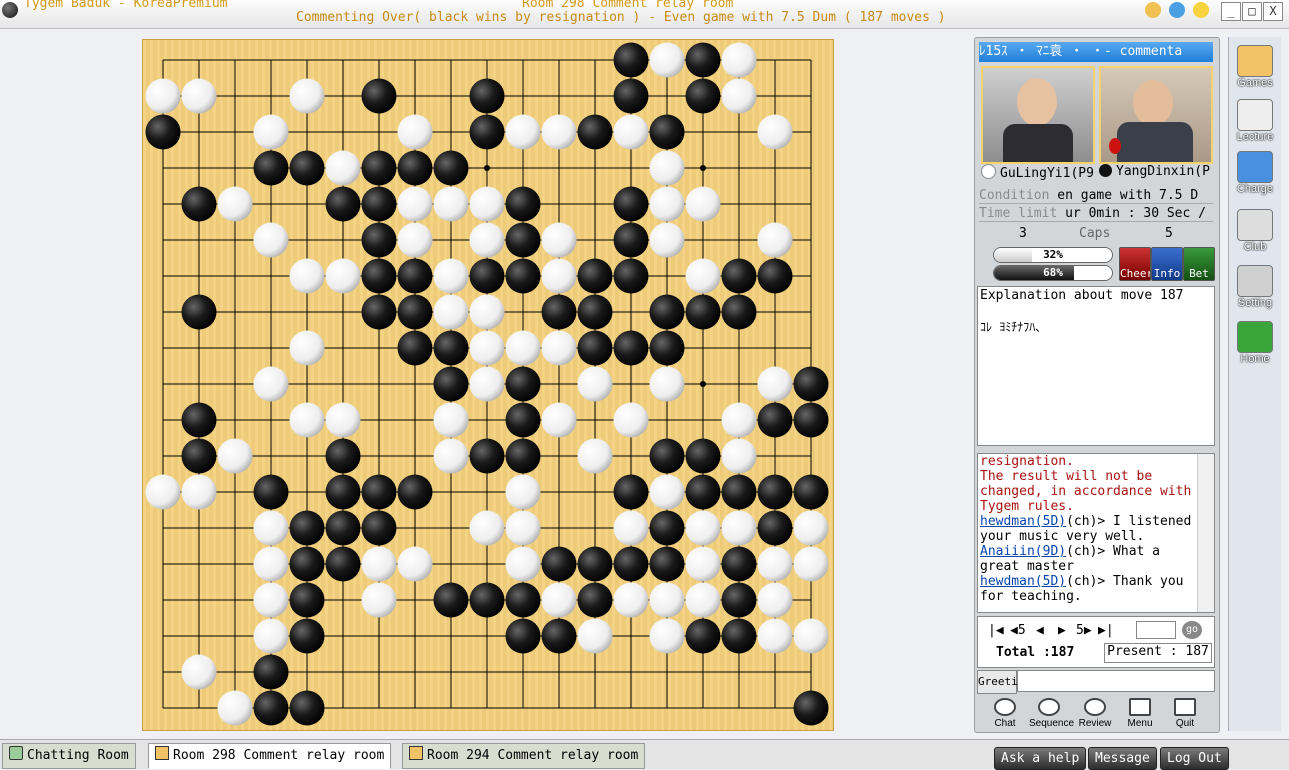 This screenshot has height=770, width=1289. What do you see at coordinates (1185, 713) in the screenshot?
I see `quit-tool-button: Quit` at bounding box center [1185, 713].